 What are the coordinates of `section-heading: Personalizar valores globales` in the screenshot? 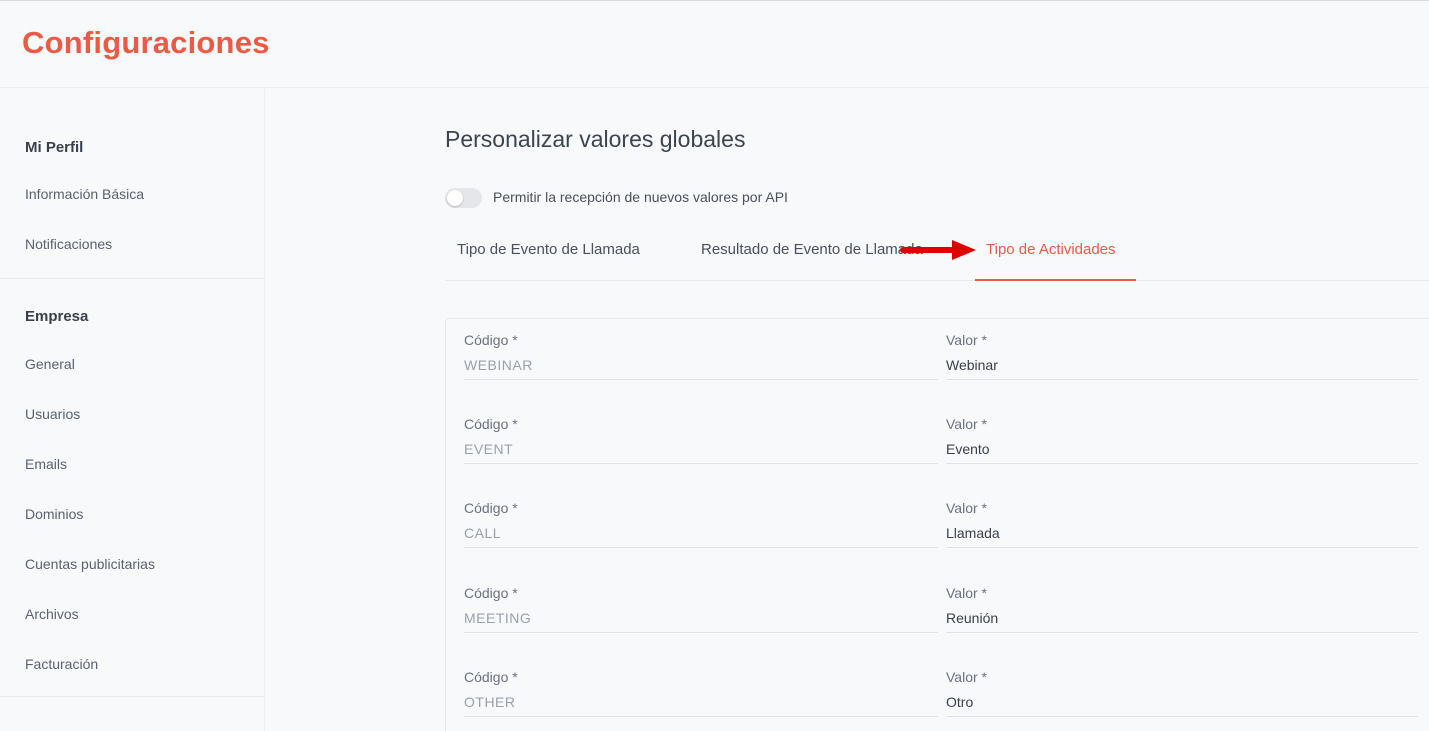 It's located at (595, 139).